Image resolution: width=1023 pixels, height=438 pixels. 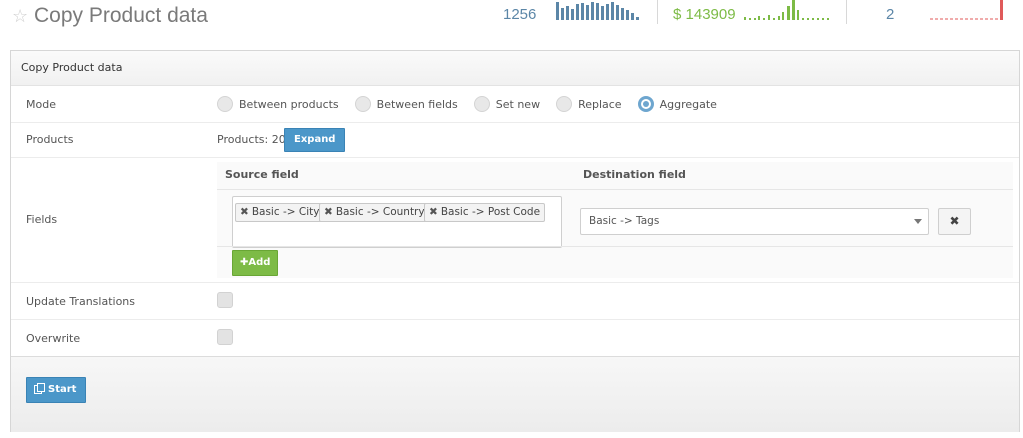 What do you see at coordinates (688, 104) in the screenshot?
I see `radio-label: Aggregate` at bounding box center [688, 104].